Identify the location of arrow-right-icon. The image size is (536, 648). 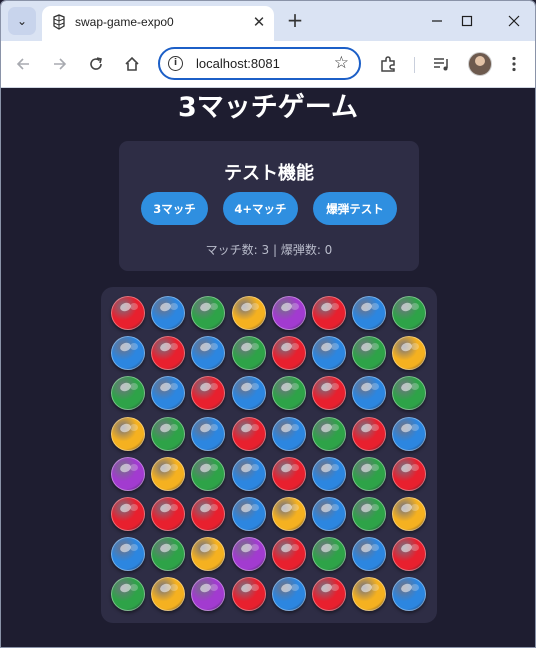
(60, 64).